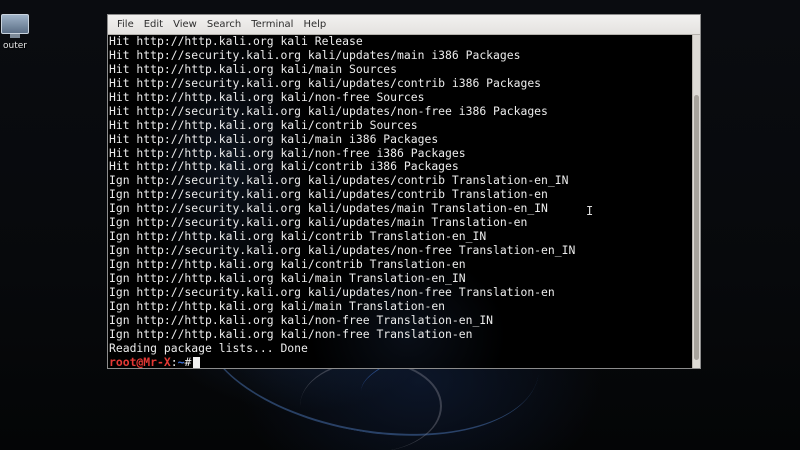 Image resolution: width=800 pixels, height=450 pixels. Describe the element at coordinates (224, 25) in the screenshot. I see `menu-search: Search` at that location.